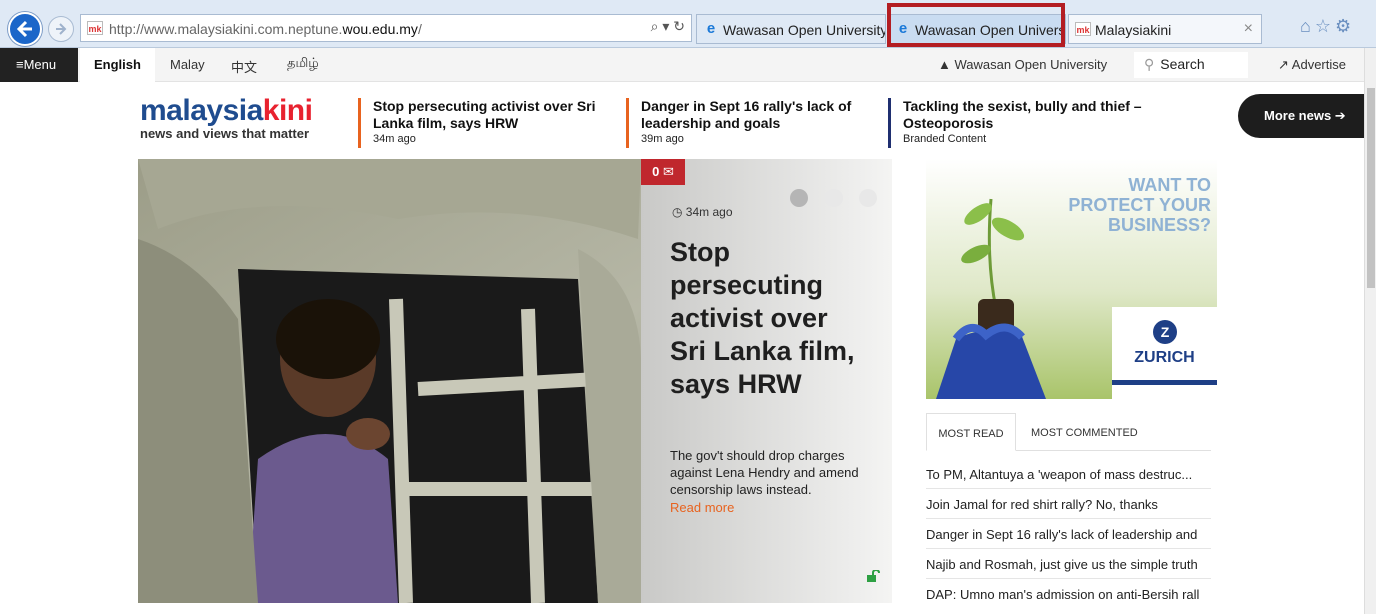 The height and width of the screenshot is (614, 1376). I want to click on tab-most-commented: MOST COMMENTED, so click(1084, 432).